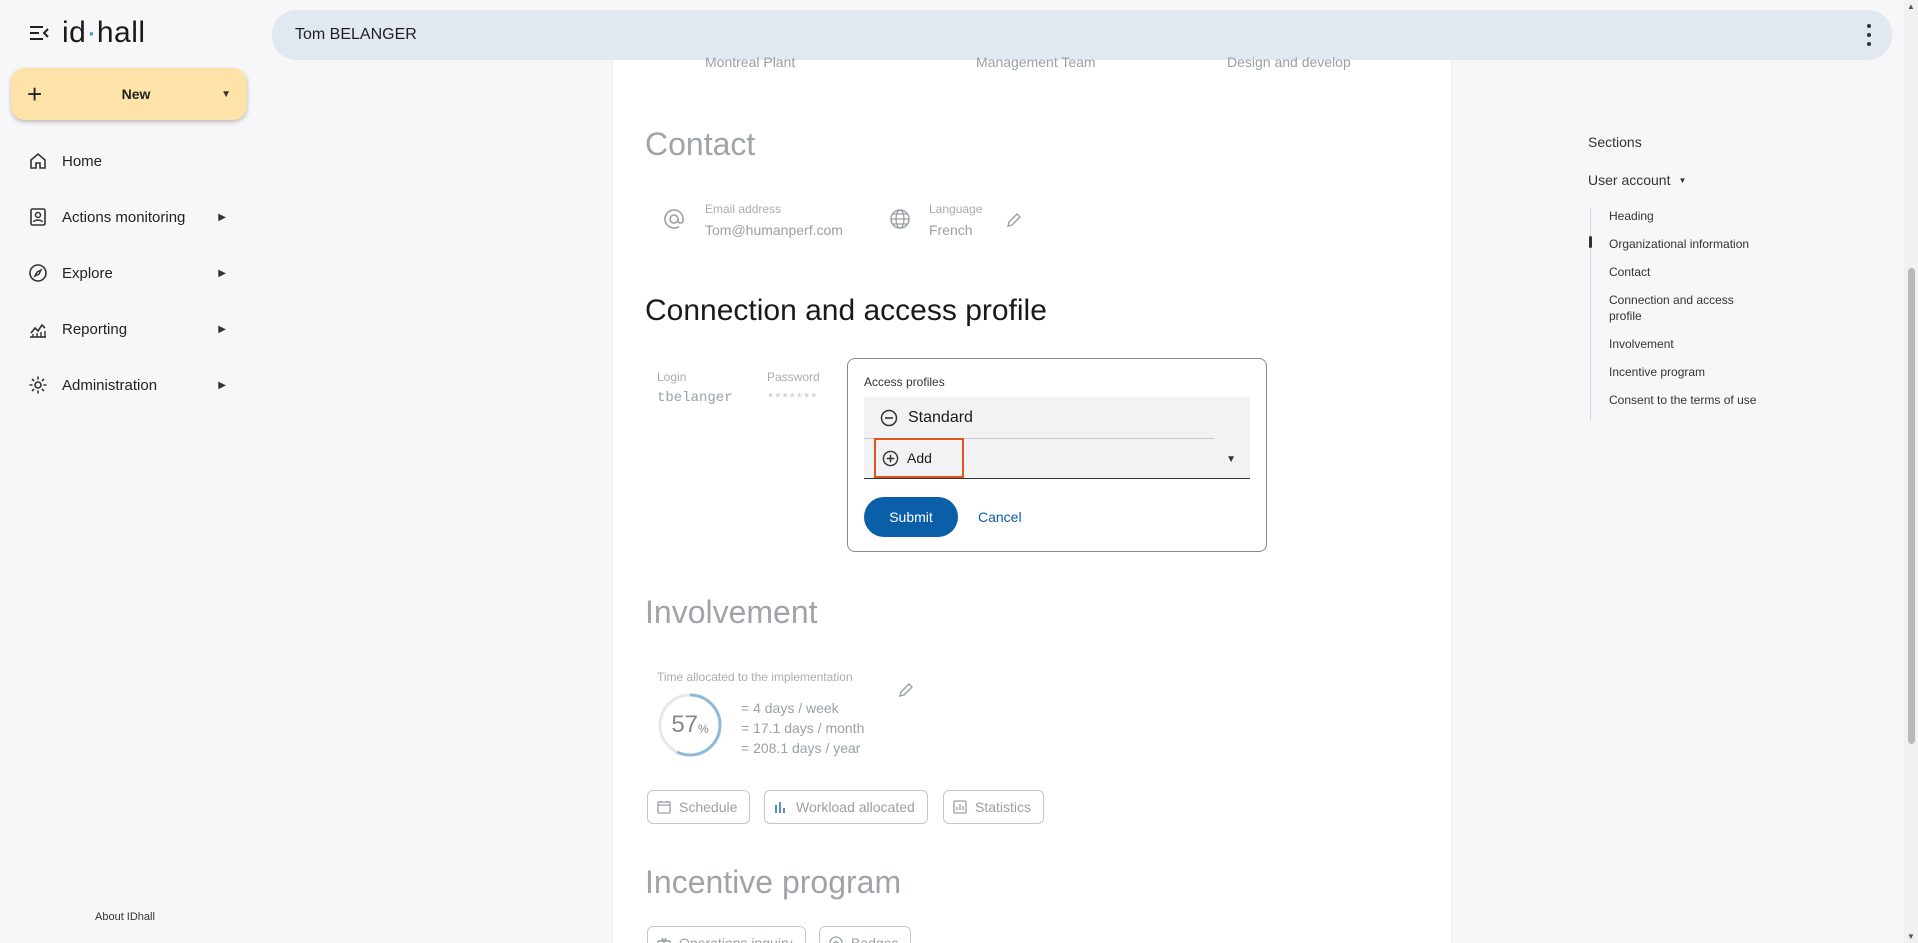 This screenshot has width=1918, height=943. I want to click on toc-item-contact: Contact, so click(1687, 272).